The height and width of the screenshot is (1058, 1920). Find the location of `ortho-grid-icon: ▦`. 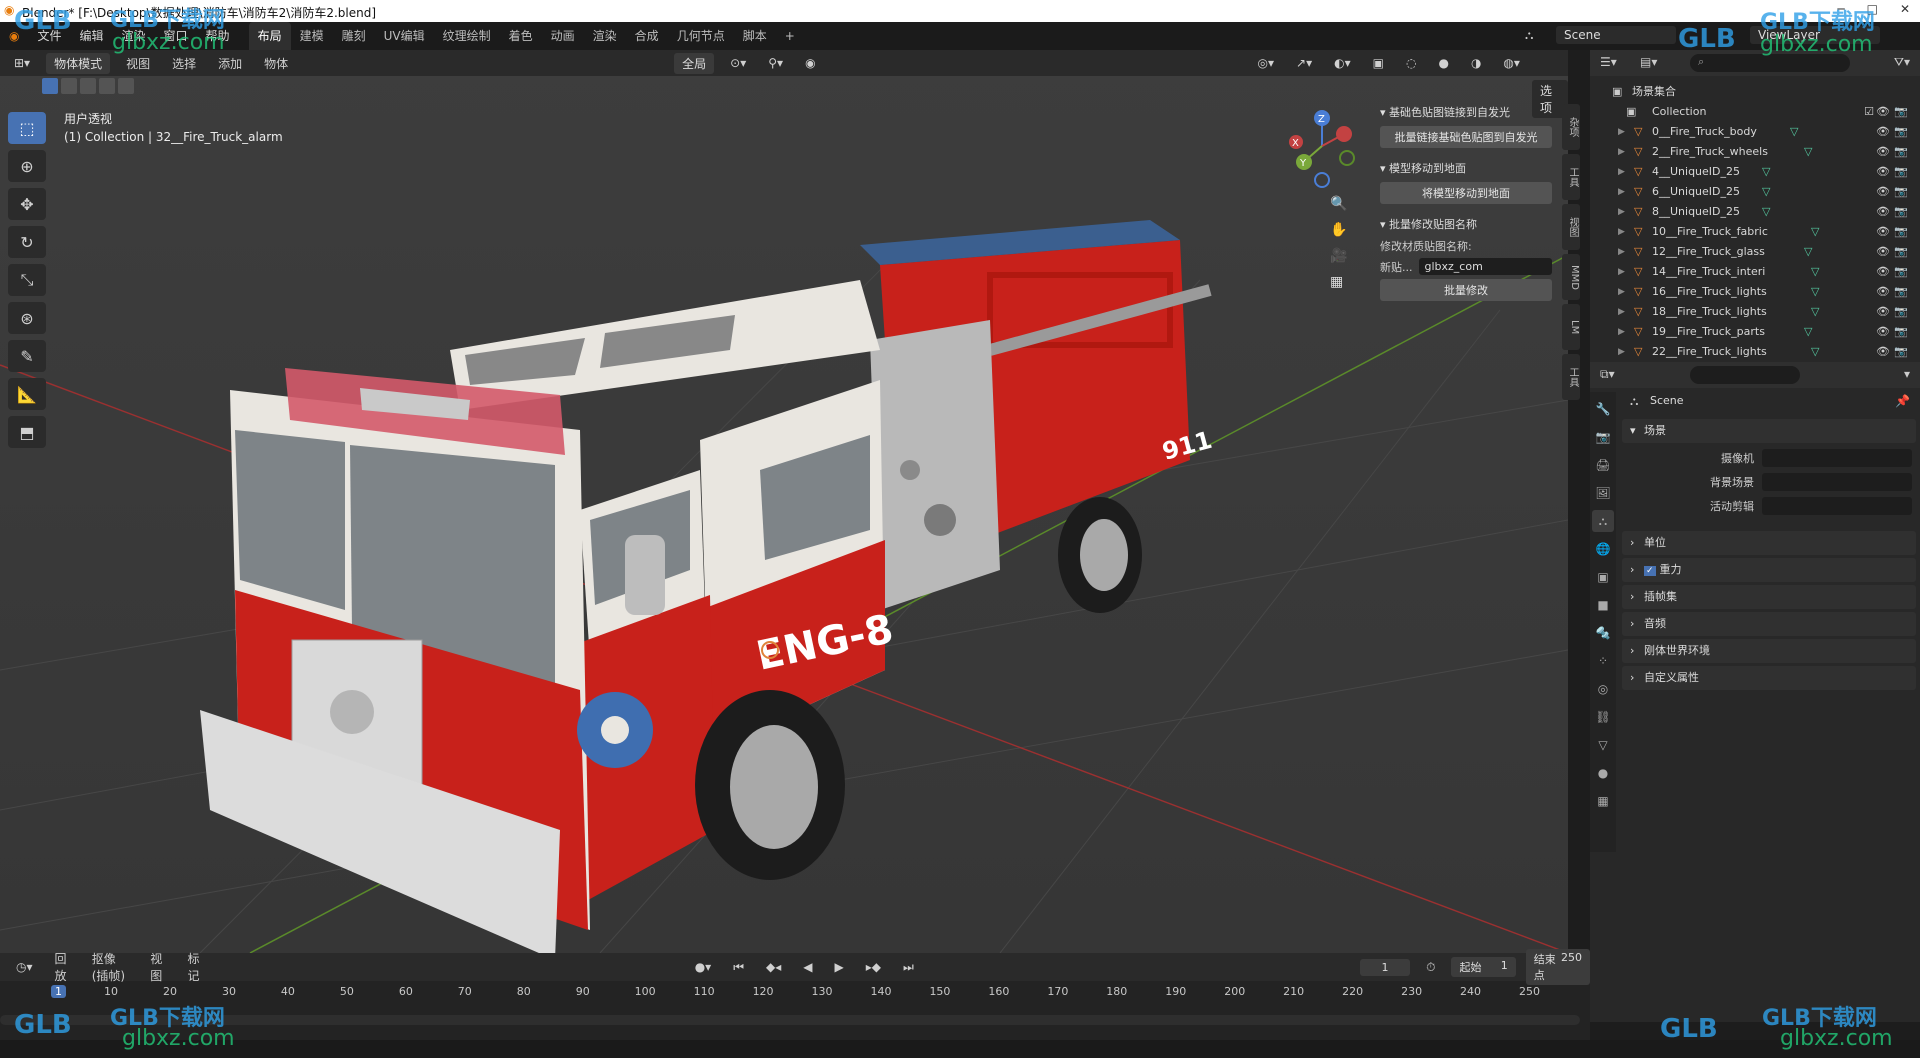

ortho-grid-icon: ▦ is located at coordinates (1338, 282).